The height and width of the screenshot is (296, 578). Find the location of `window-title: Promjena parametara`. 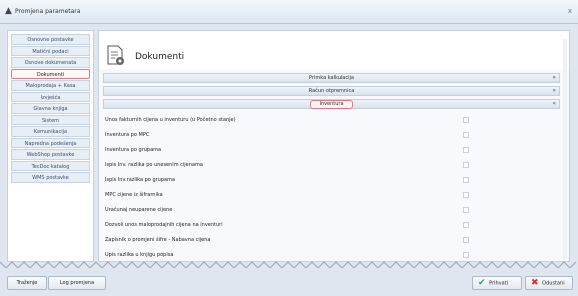

window-title: Promjena parametara is located at coordinates (48, 11).